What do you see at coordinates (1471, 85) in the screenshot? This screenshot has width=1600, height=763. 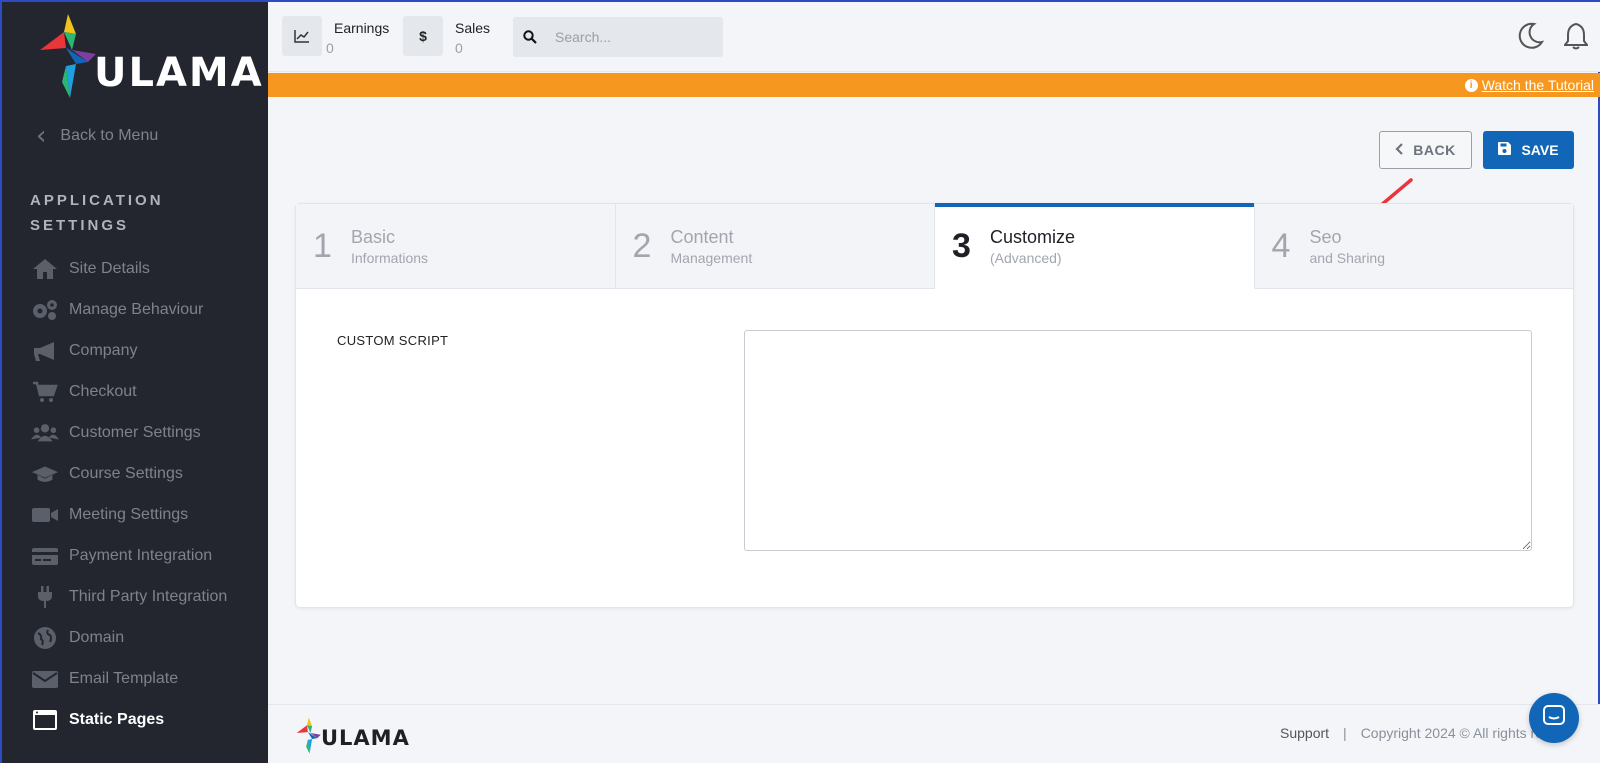 I see `info-icon: i` at bounding box center [1471, 85].